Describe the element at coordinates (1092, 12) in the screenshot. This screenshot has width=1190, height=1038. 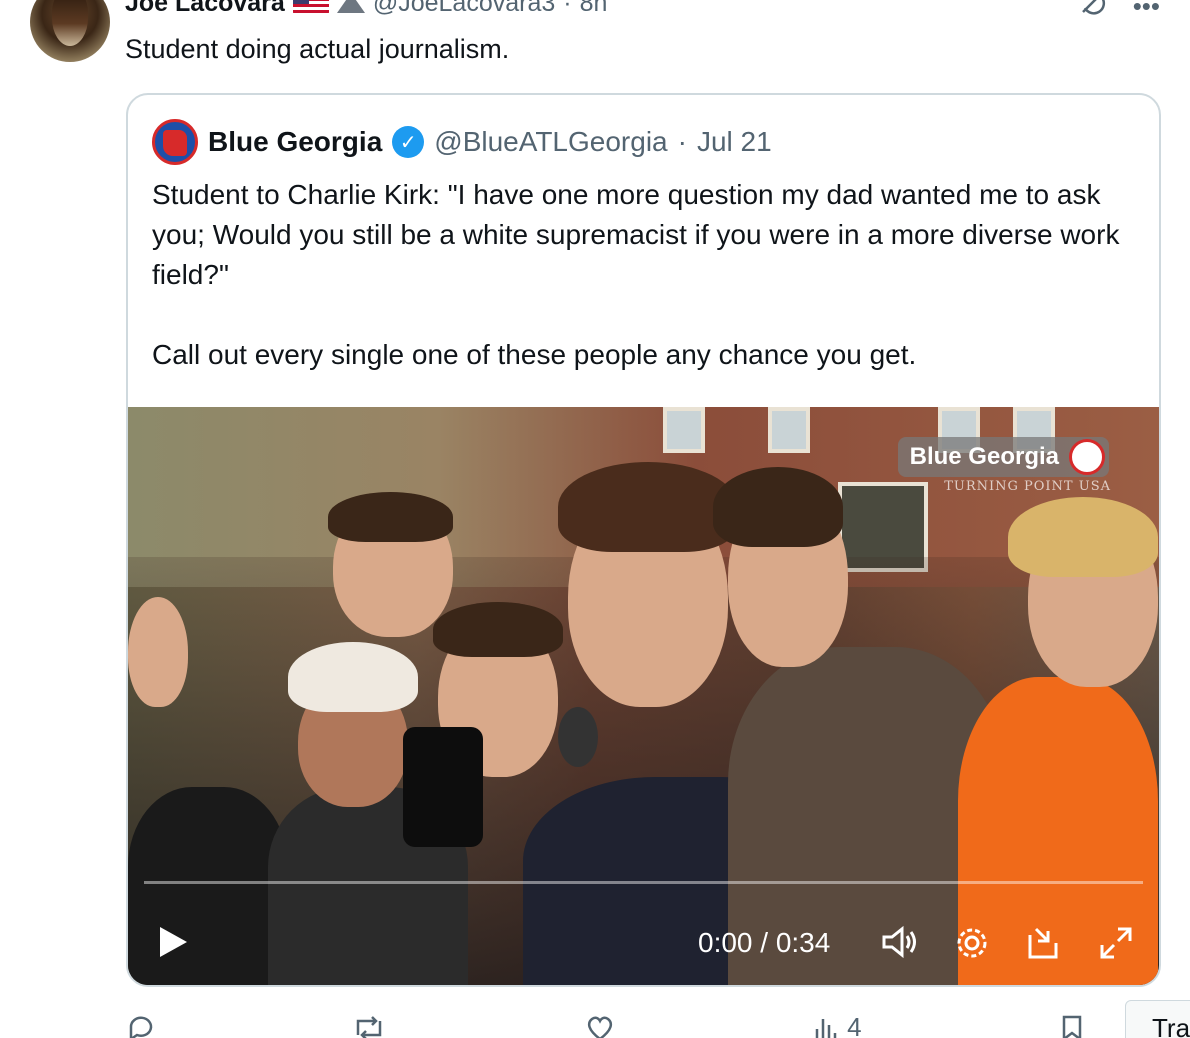
I see `grok-icon` at that location.